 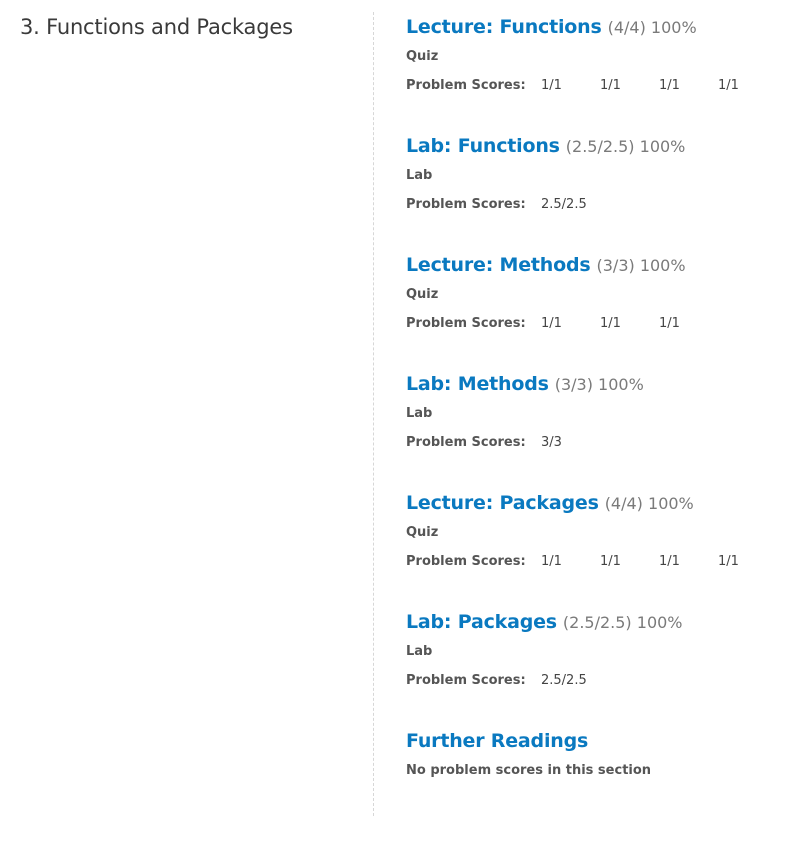 I want to click on section-header: Further Readings, so click(x=596, y=741).